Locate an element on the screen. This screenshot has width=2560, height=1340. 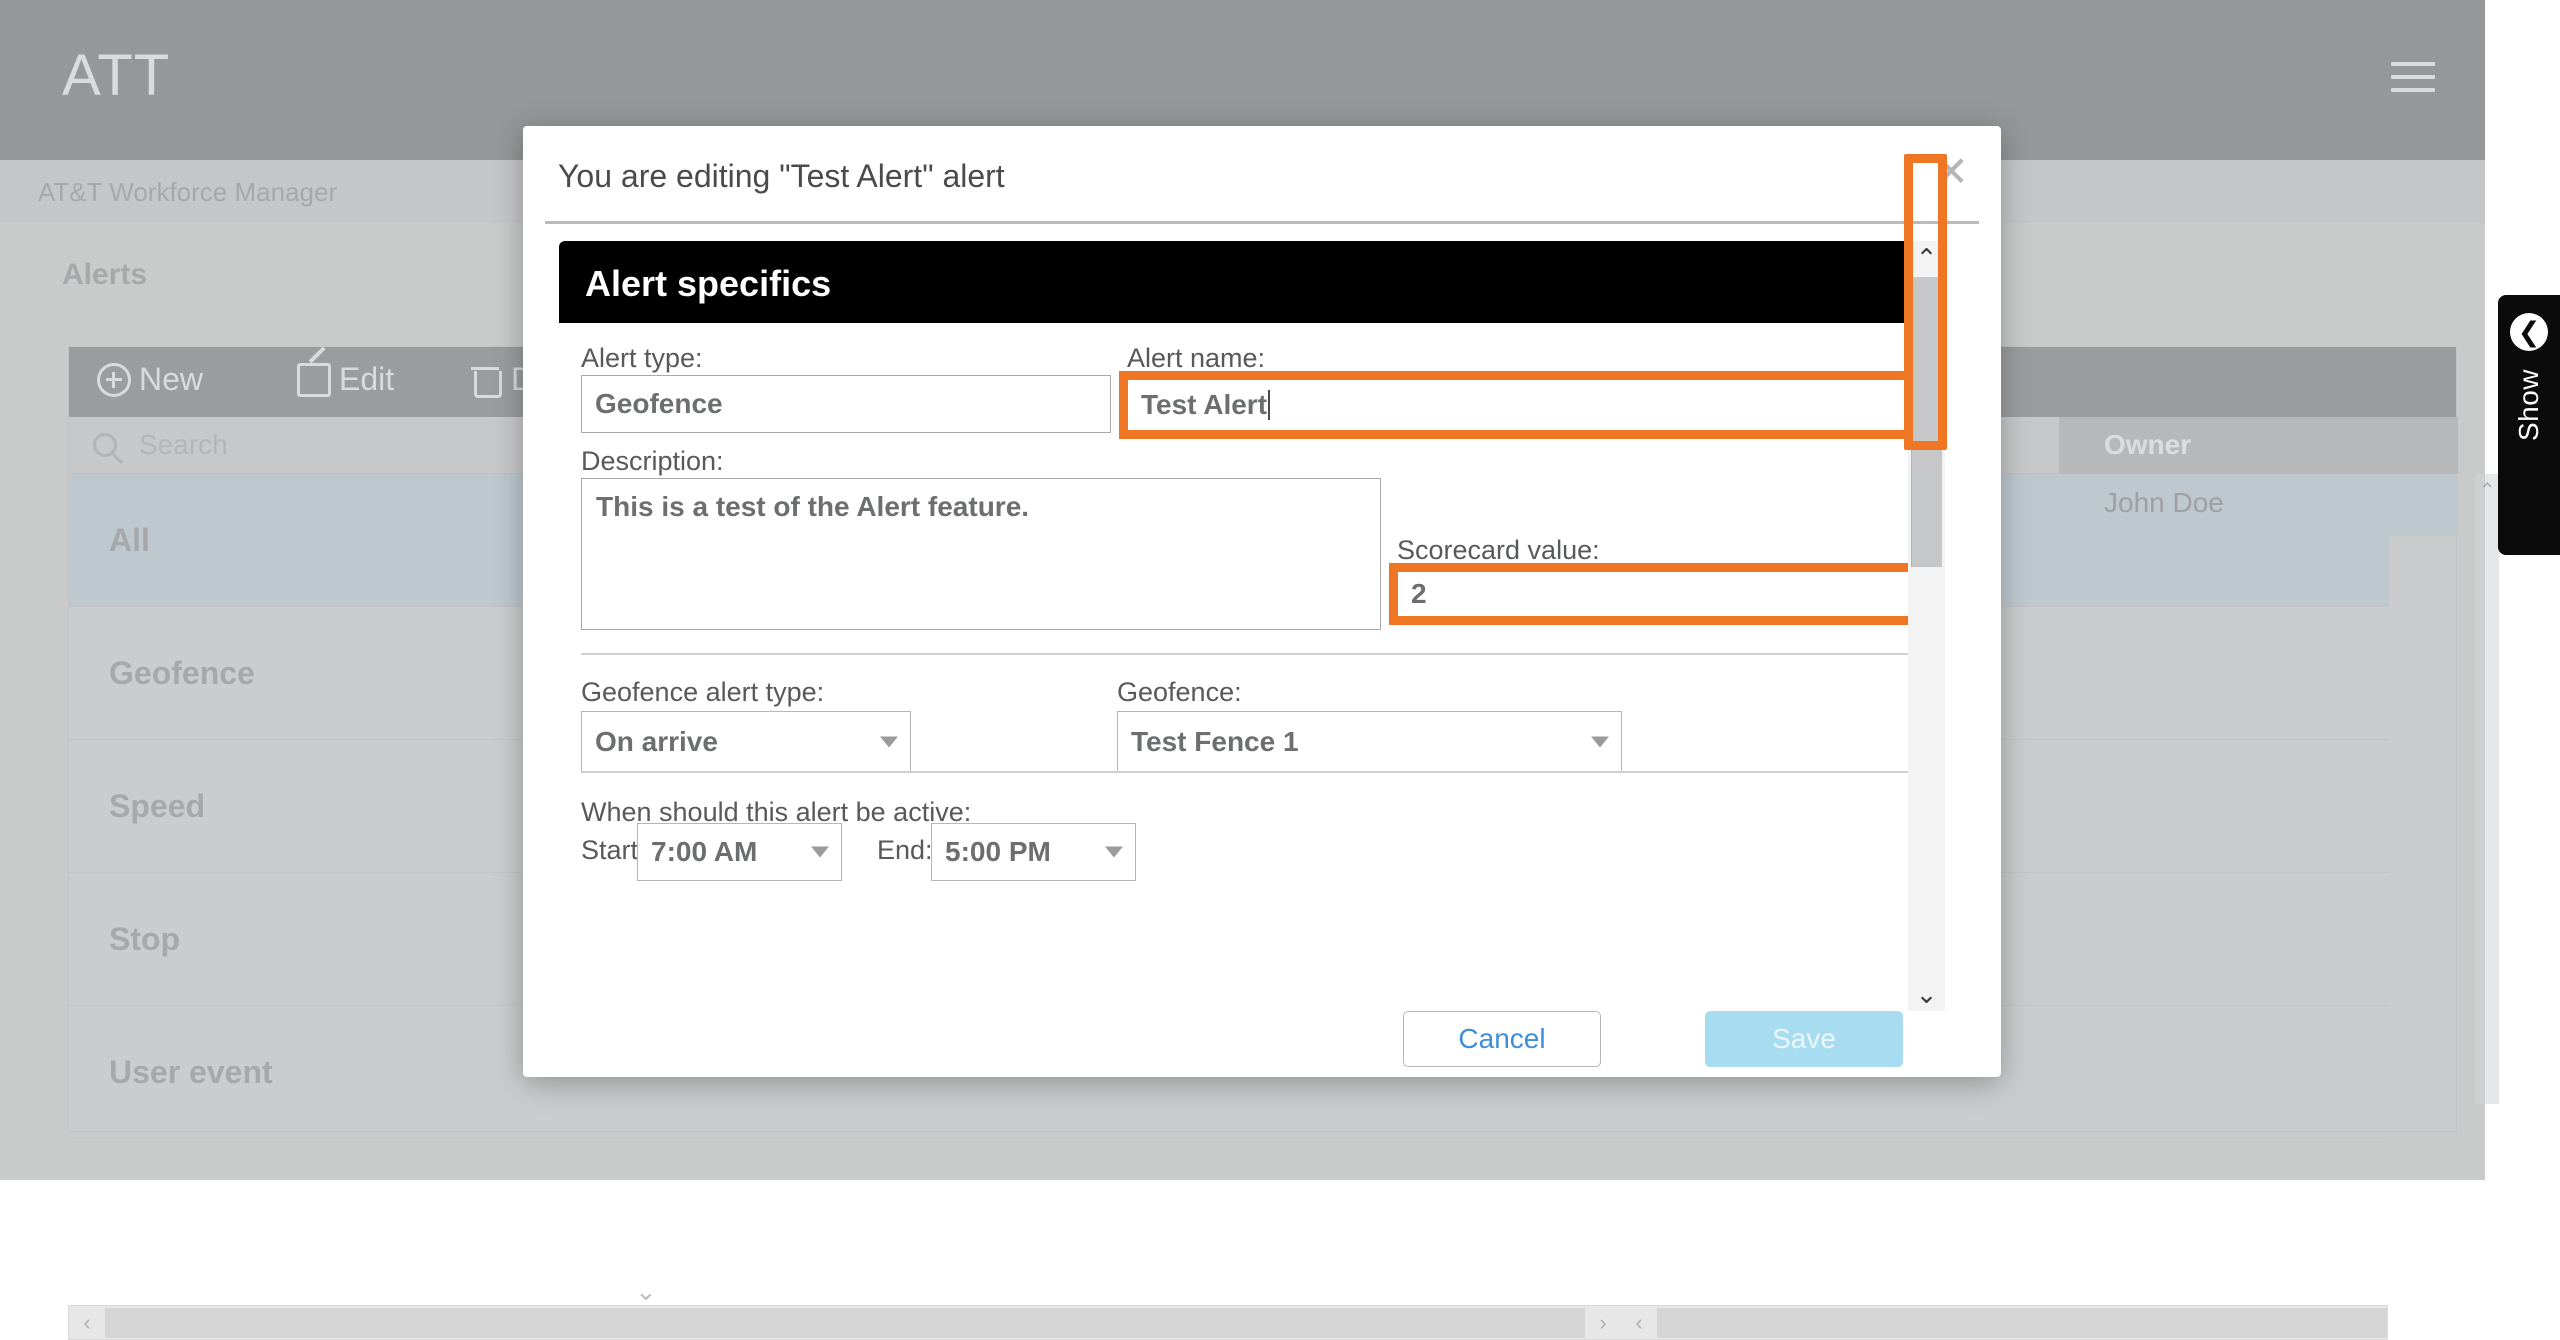
alert-name-highlight: Test Alert is located at coordinates (1526, 405).